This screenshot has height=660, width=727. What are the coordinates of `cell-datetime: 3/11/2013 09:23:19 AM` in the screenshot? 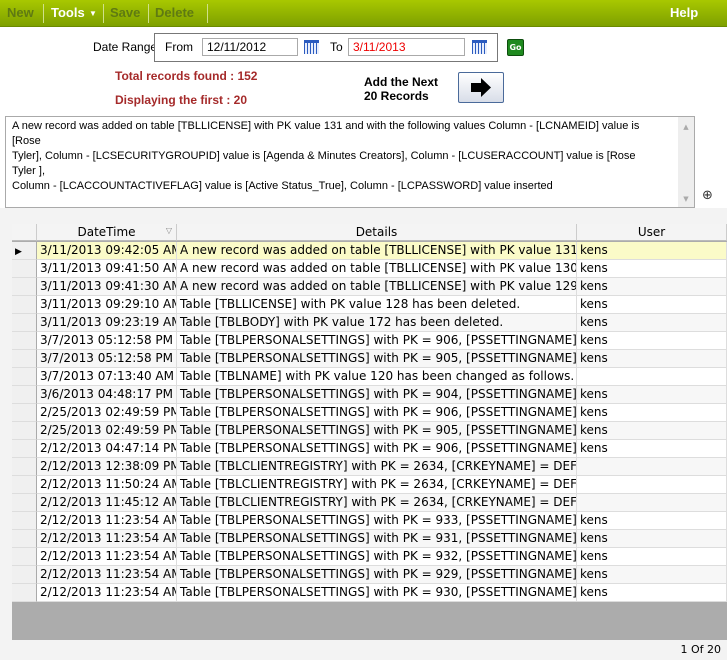 It's located at (107, 323).